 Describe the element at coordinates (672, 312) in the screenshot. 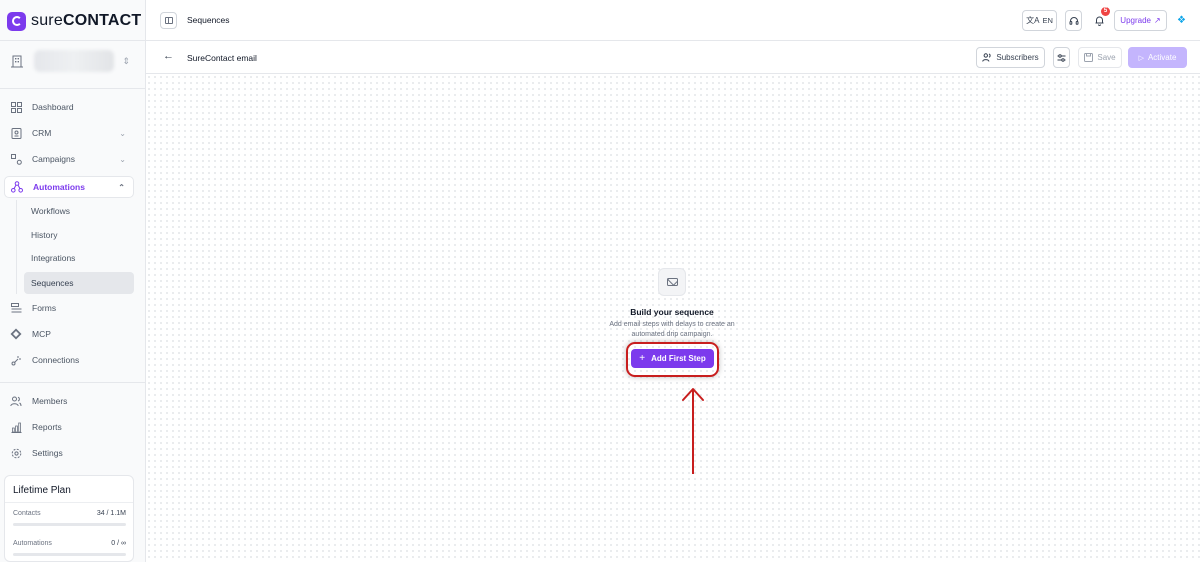

I see `empty-state-title: Build your sequence` at that location.